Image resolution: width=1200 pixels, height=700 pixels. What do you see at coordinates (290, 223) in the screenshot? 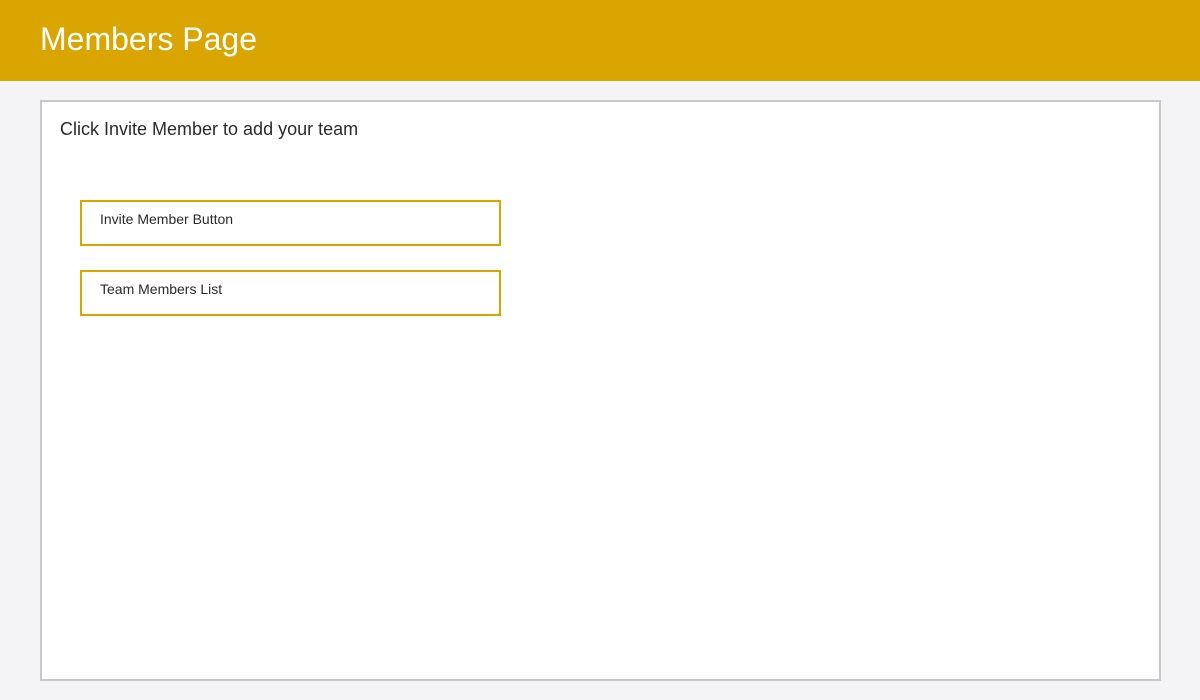
I see `invite-member-button: Invite Member Button` at bounding box center [290, 223].